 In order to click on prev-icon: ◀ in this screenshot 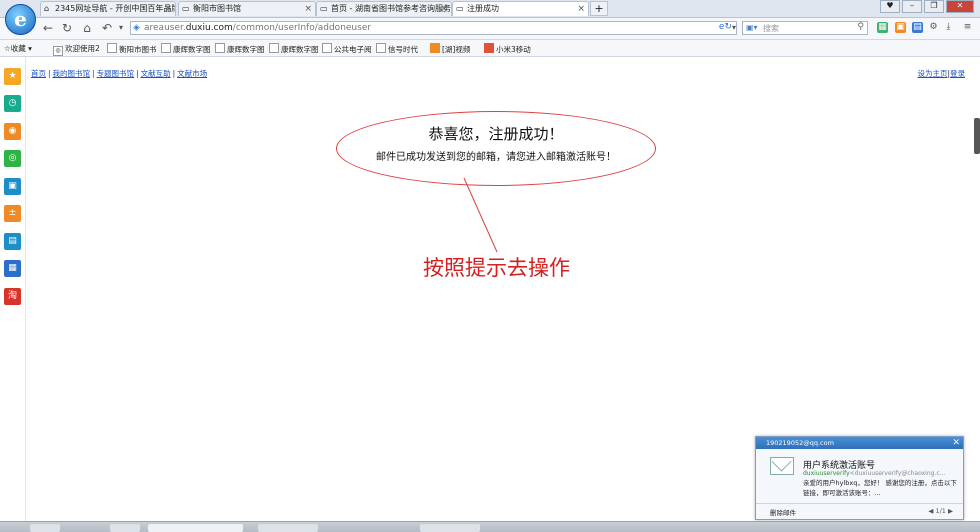, I will do `click(930, 511)`.